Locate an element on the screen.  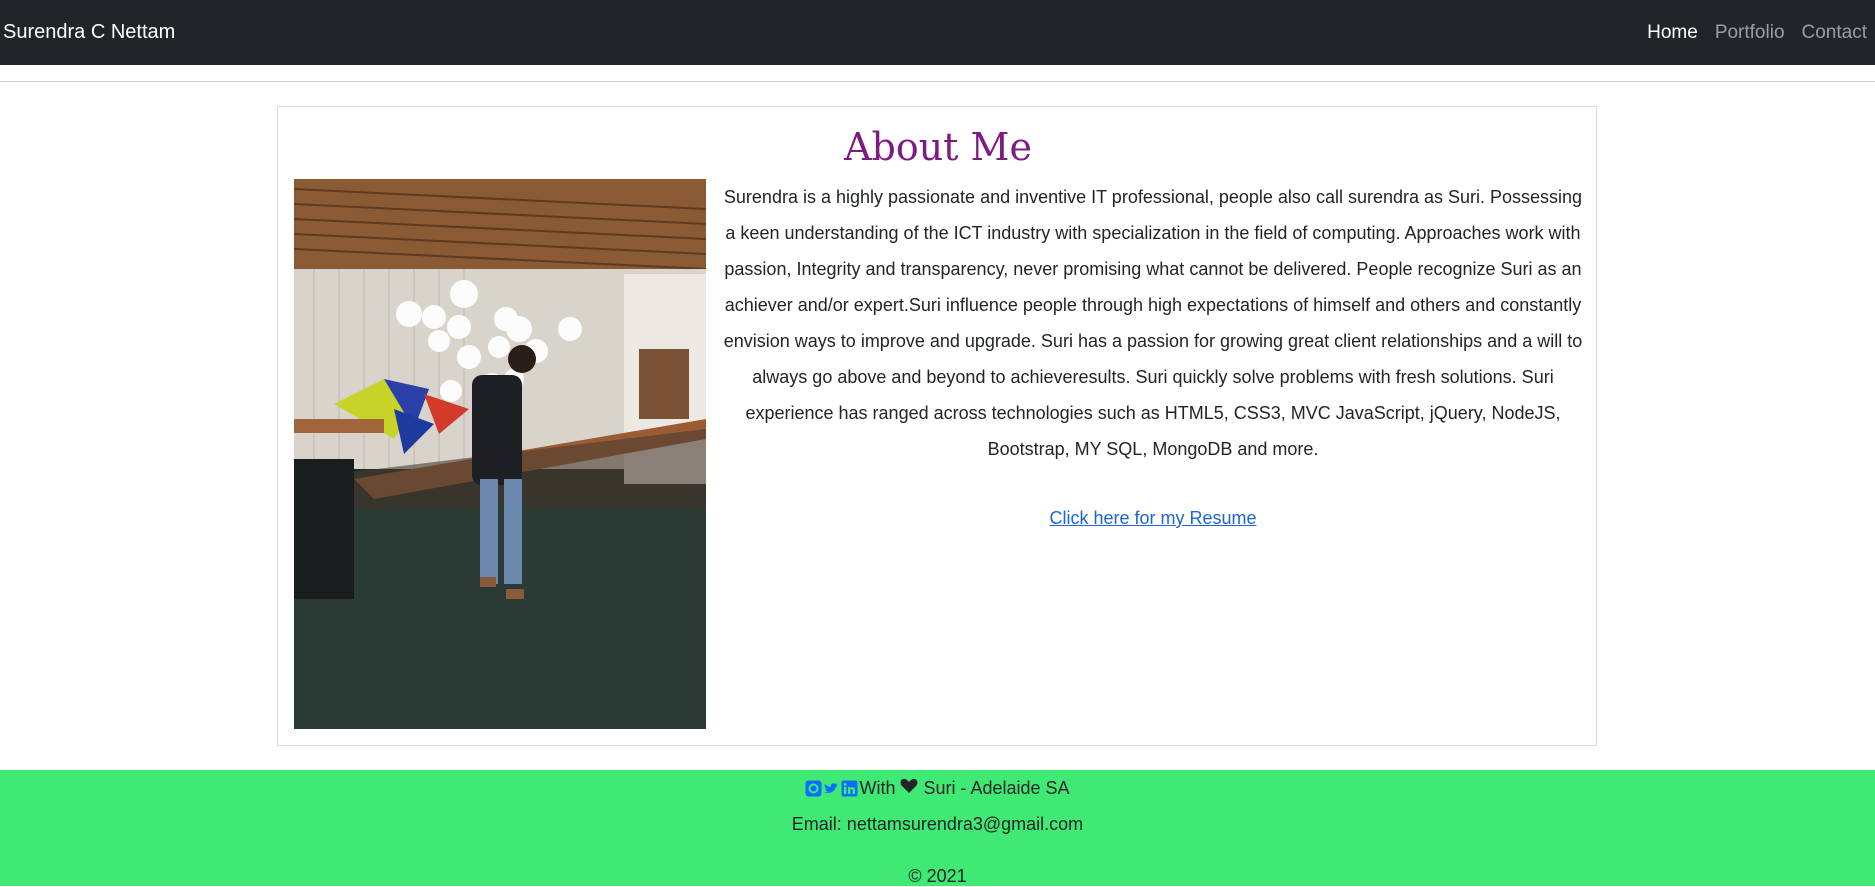
with-text: With is located at coordinates (877, 788).